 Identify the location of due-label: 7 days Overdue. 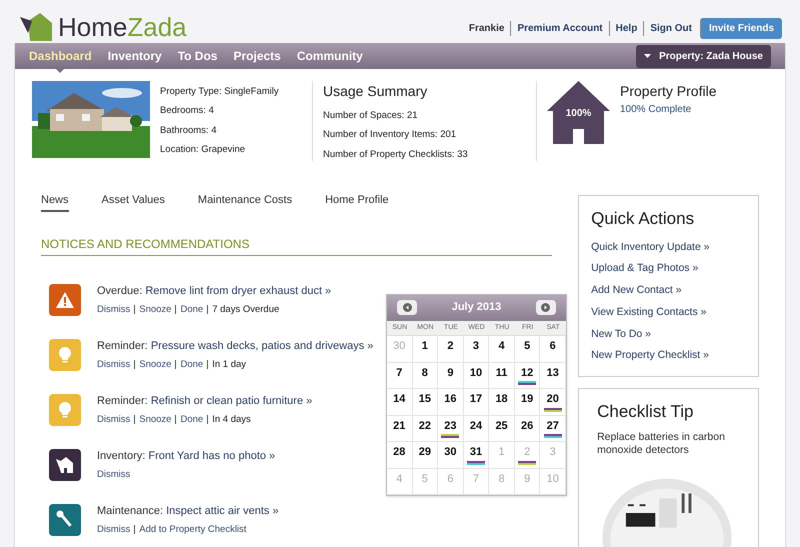
(243, 309).